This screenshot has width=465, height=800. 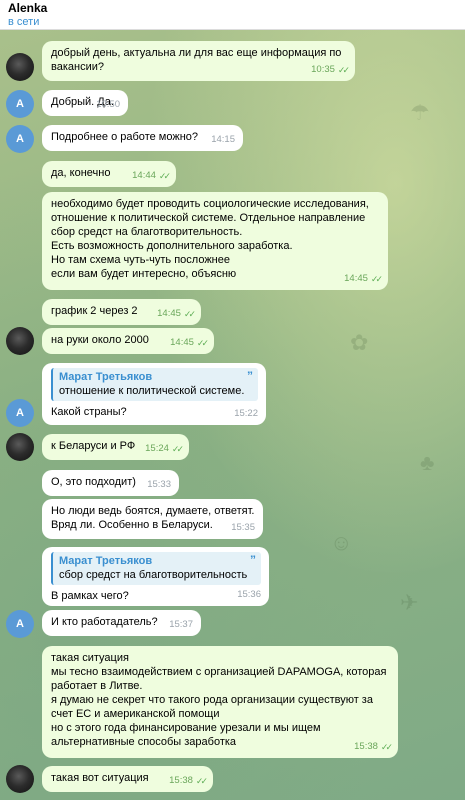 I want to click on message-meta: 14:44 ✓✓, so click(x=151, y=176).